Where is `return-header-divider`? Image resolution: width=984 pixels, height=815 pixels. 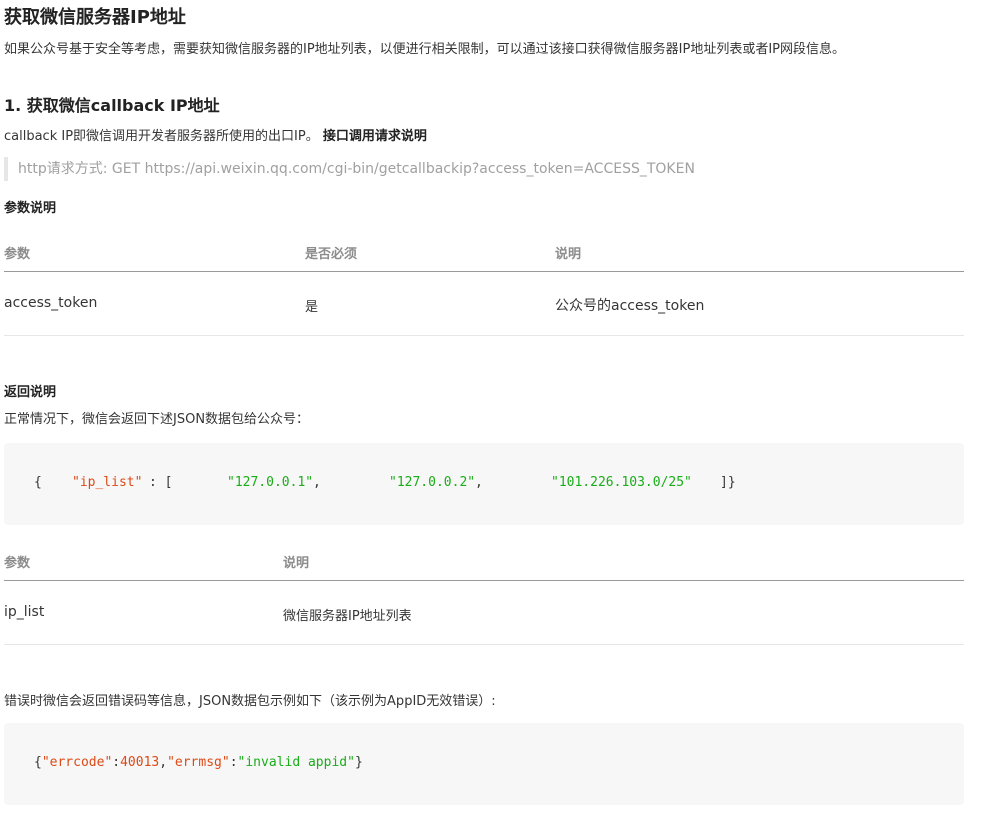 return-header-divider is located at coordinates (484, 580).